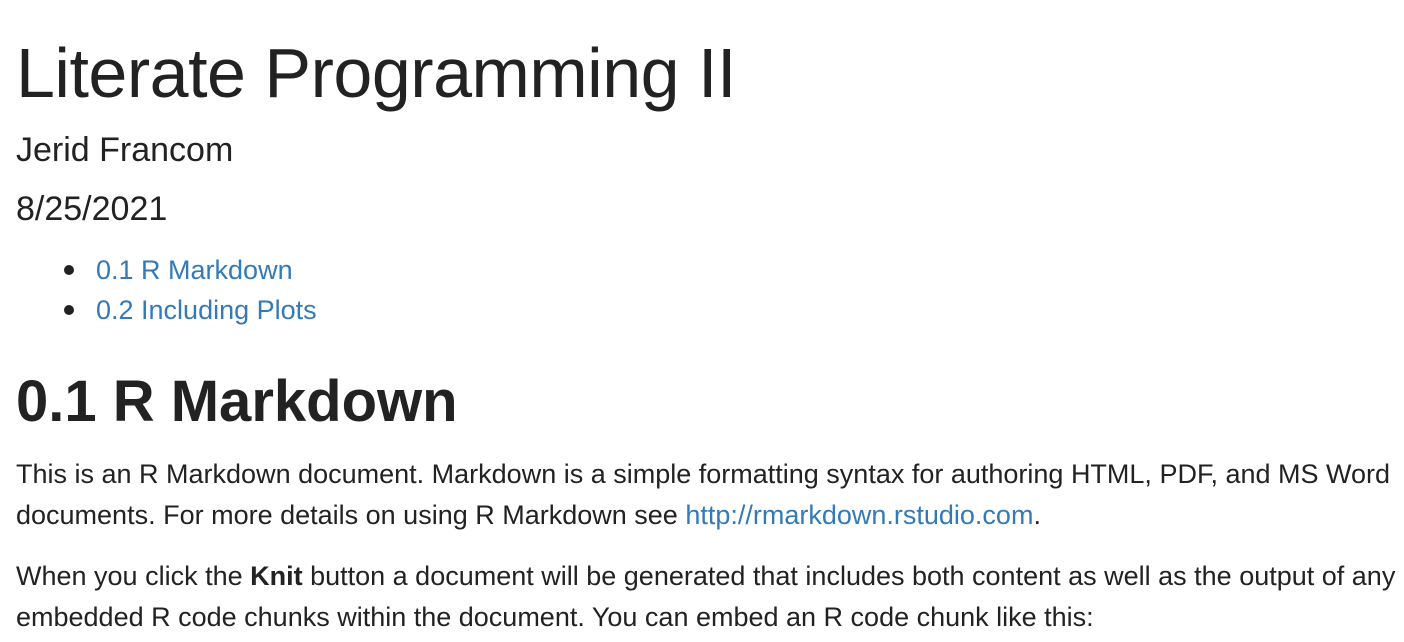  What do you see at coordinates (206, 310) in the screenshot?
I see `toc-link-including-plots: 0.2 Including Plots` at bounding box center [206, 310].